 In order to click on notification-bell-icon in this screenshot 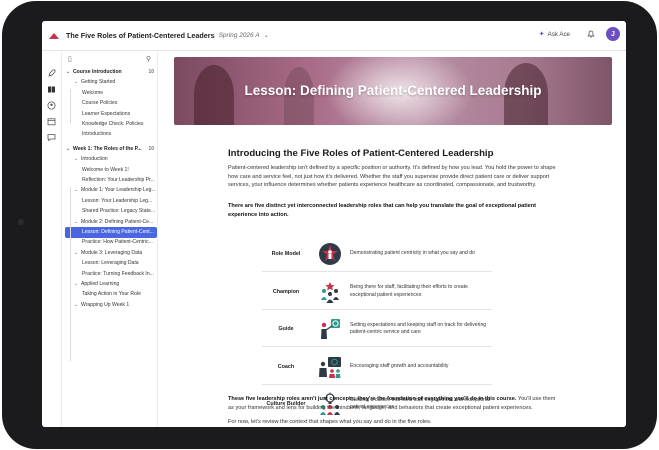, I will do `click(591, 34)`.